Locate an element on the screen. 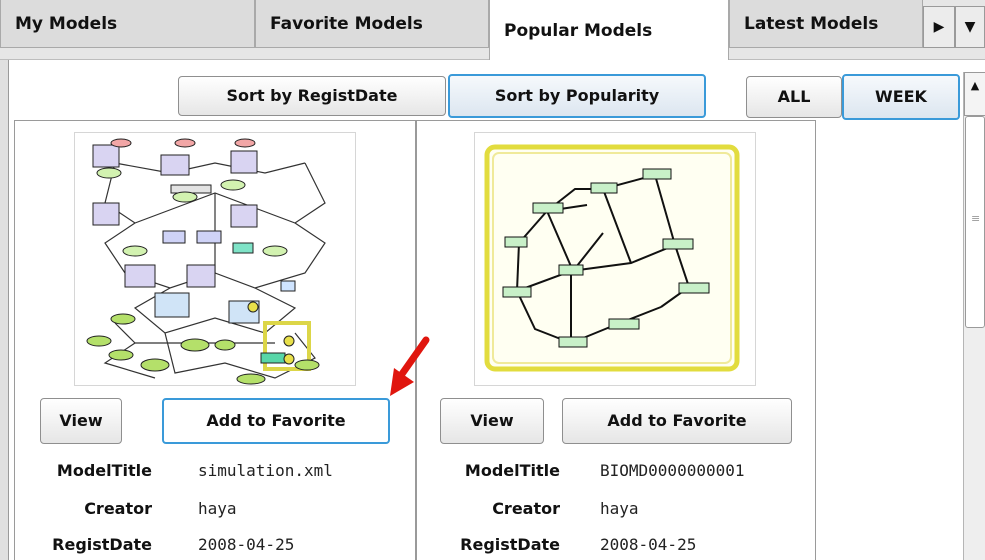  tab-menu-icon: ▼ is located at coordinates (970, 27).